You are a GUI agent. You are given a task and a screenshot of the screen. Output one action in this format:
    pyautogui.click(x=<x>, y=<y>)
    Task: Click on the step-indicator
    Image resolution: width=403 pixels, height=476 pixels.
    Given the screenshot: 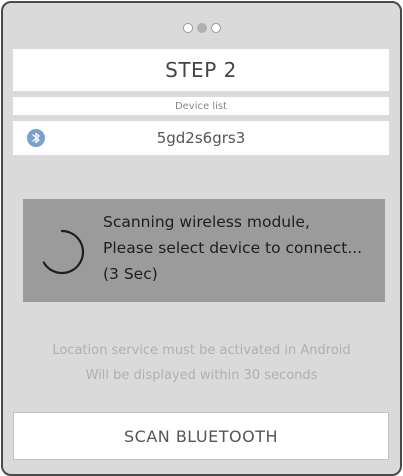 What is the action you would take?
    pyautogui.click(x=201, y=28)
    